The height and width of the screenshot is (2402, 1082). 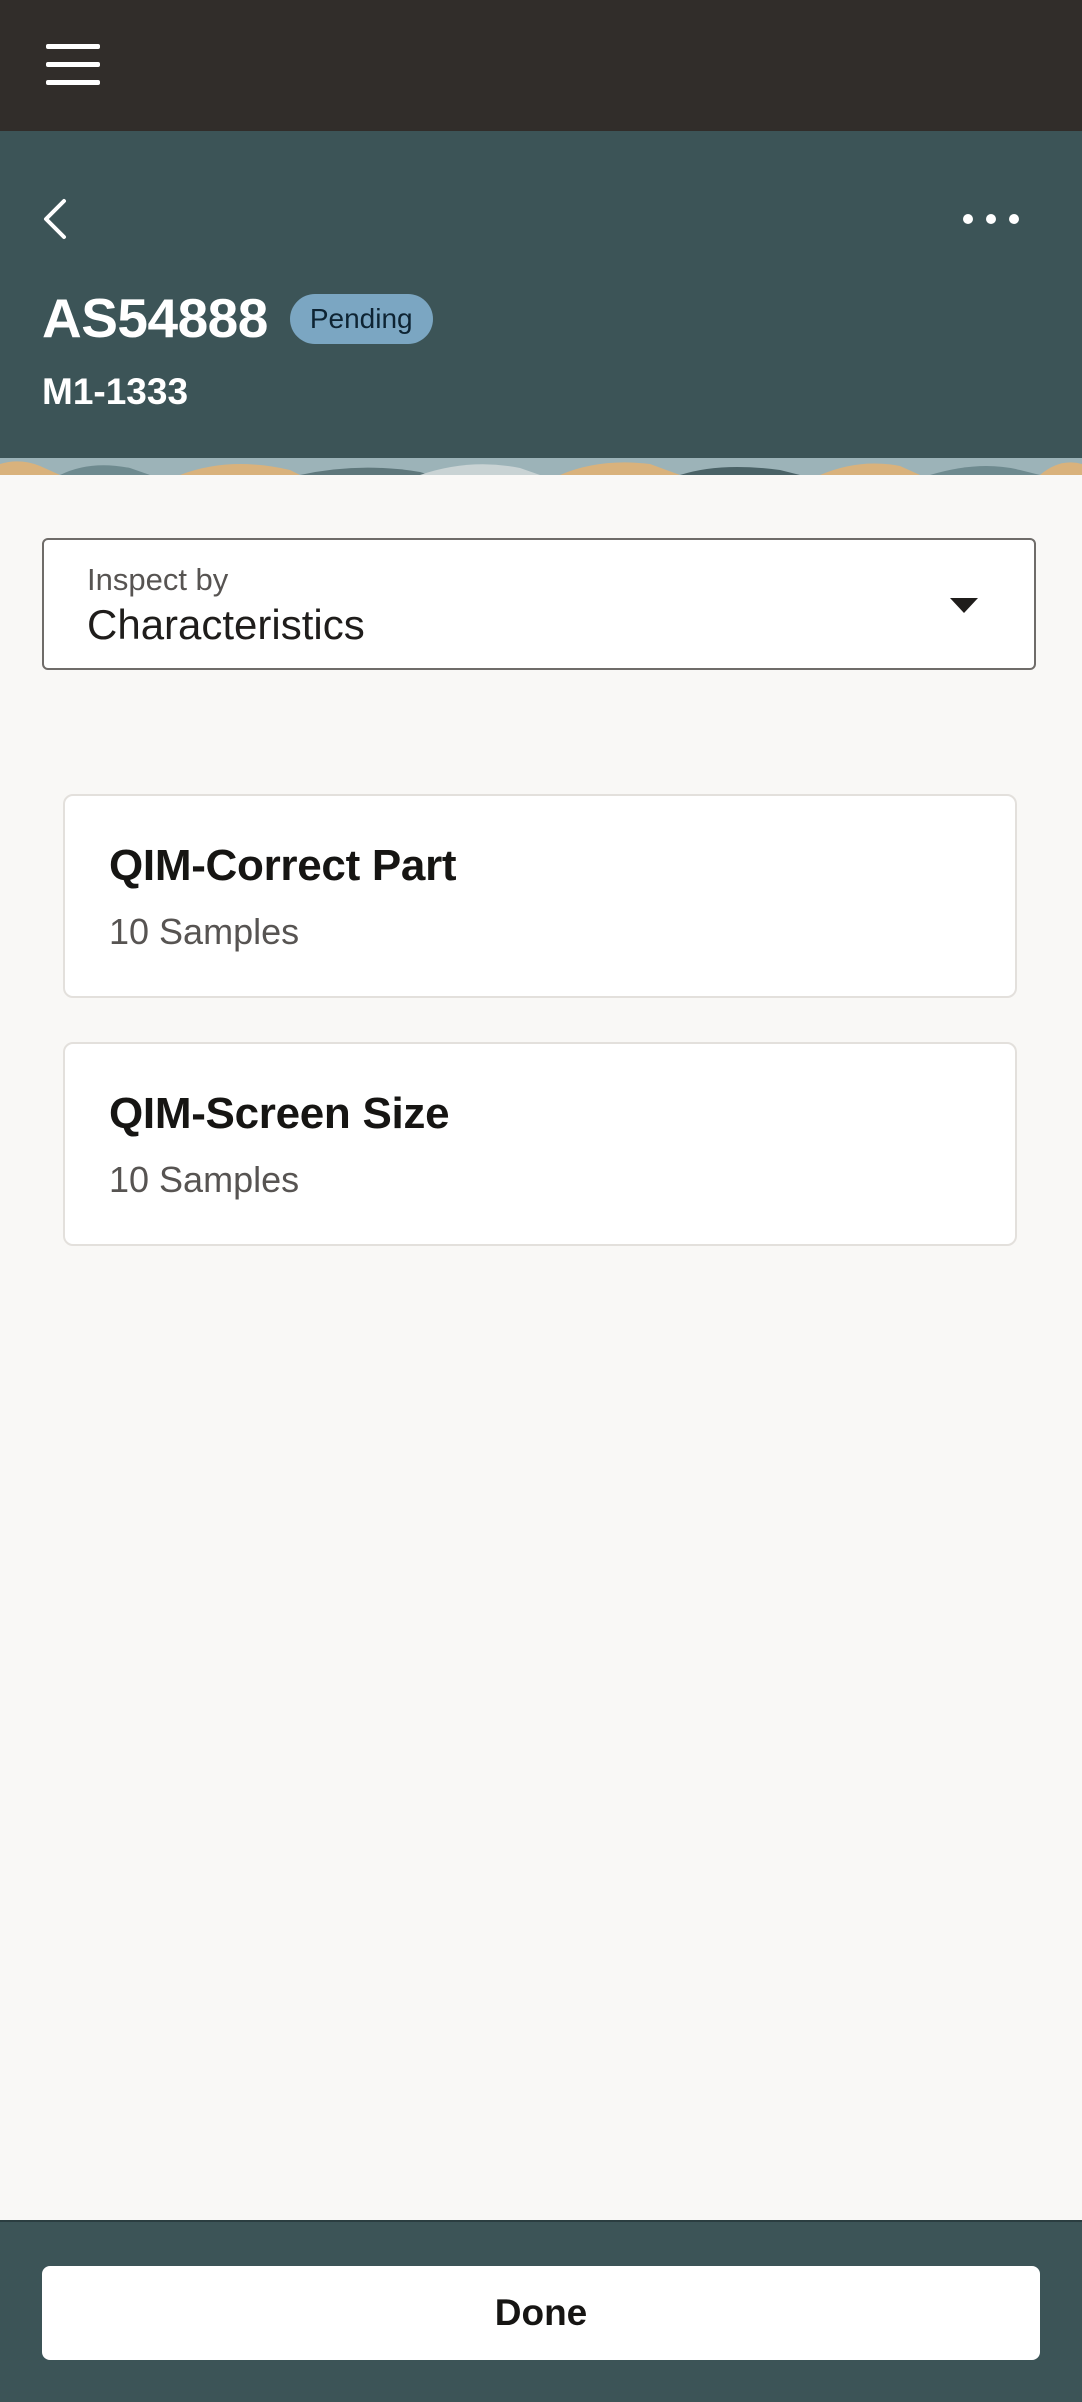 What do you see at coordinates (541, 65) in the screenshot?
I see `app-top-bar` at bounding box center [541, 65].